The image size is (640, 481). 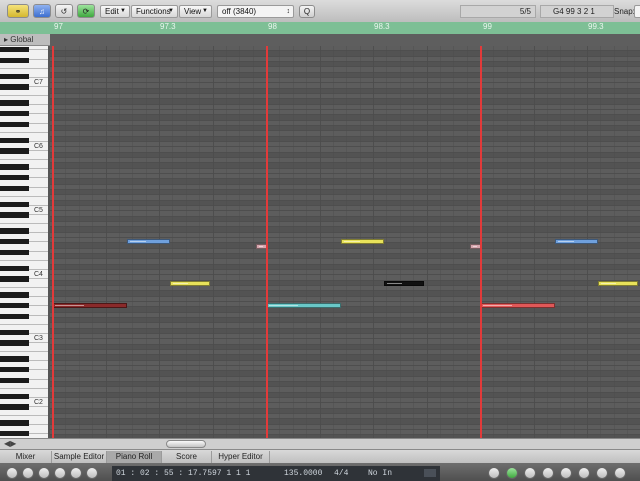 What do you see at coordinates (602, 473) in the screenshot?
I see `capture-button` at bounding box center [602, 473].